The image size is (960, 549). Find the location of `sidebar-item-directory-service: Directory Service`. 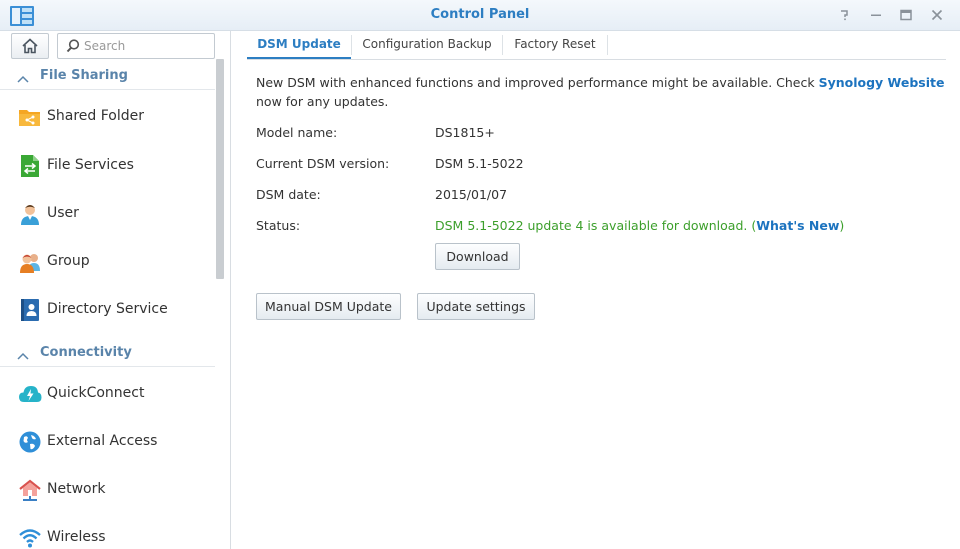

sidebar-item-directory-service: Directory Service is located at coordinates (107, 310).